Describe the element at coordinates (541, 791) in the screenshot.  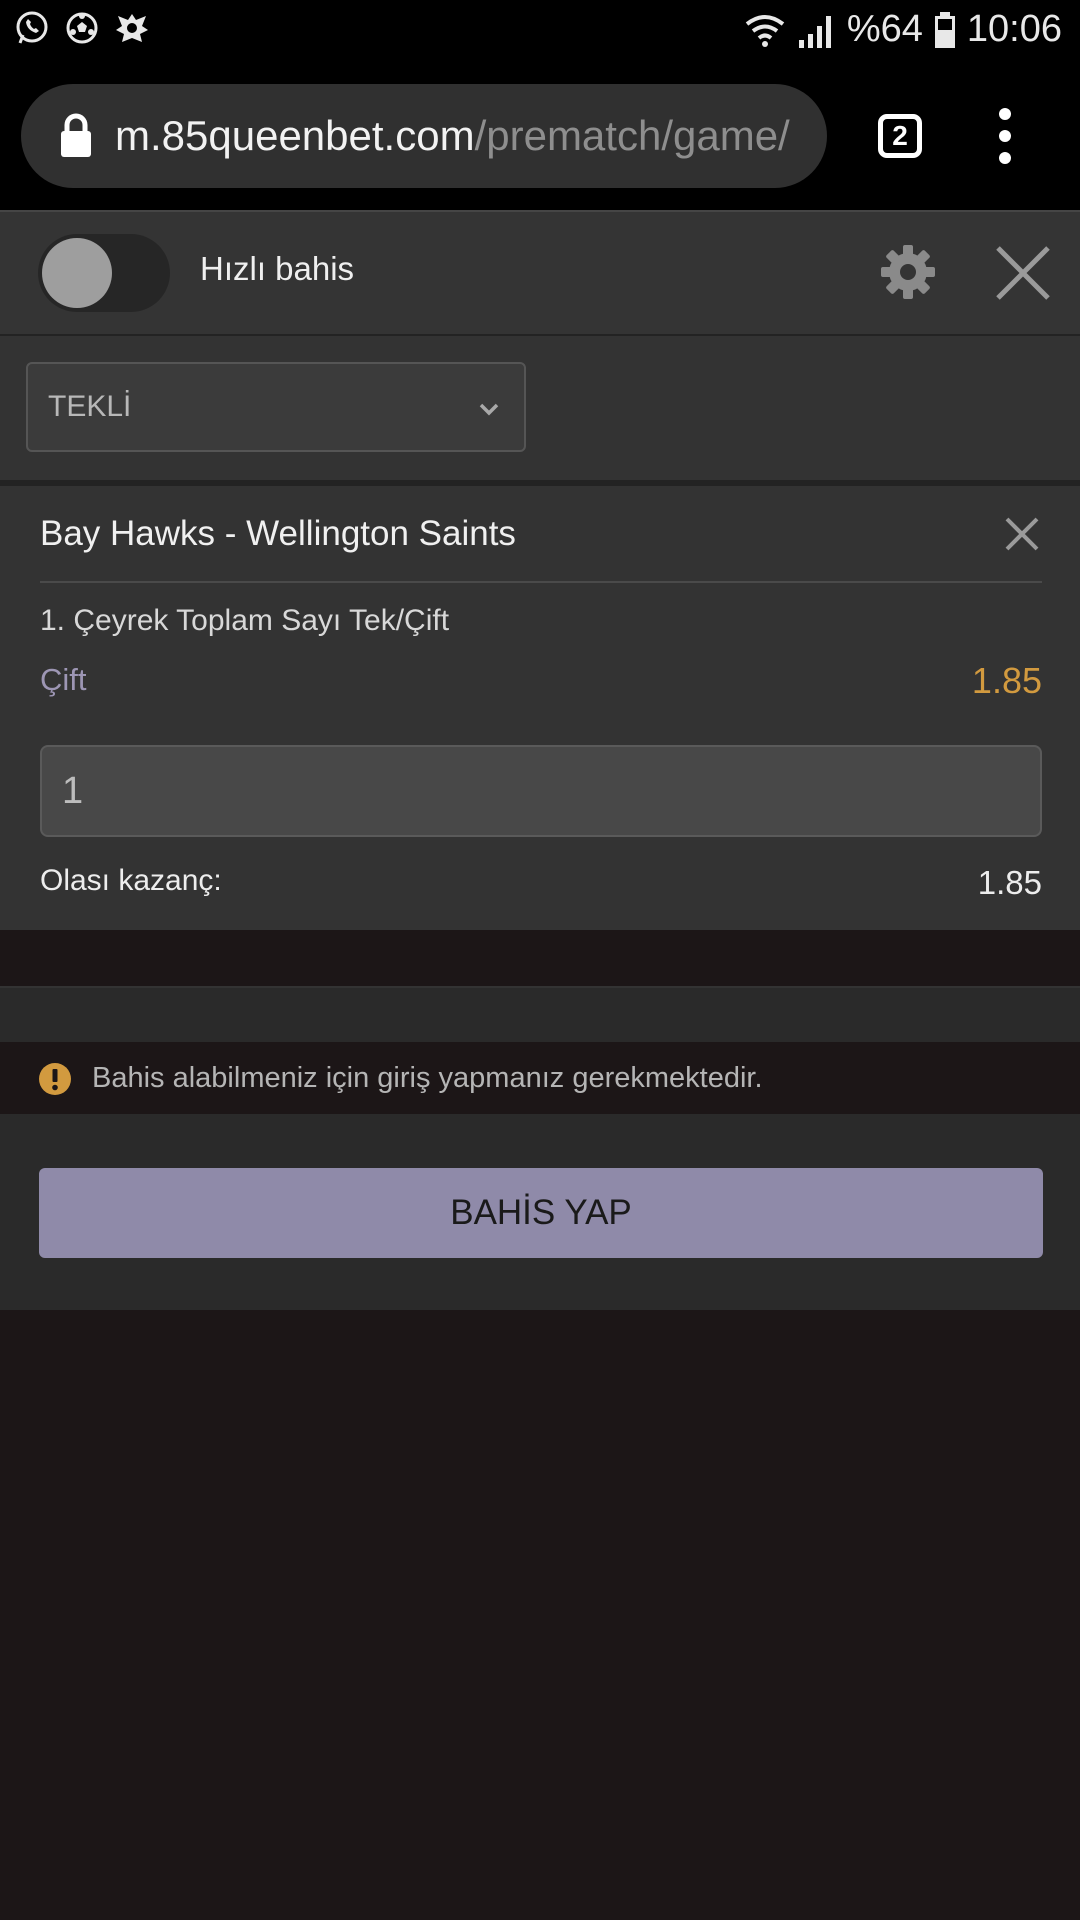
I see `stake-input` at that location.